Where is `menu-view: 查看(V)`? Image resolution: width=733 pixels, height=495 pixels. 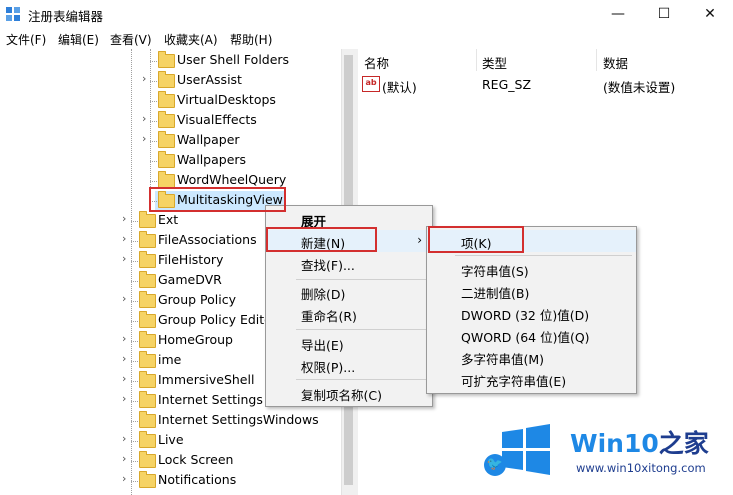
menu-view: 查看(V) is located at coordinates (131, 39).